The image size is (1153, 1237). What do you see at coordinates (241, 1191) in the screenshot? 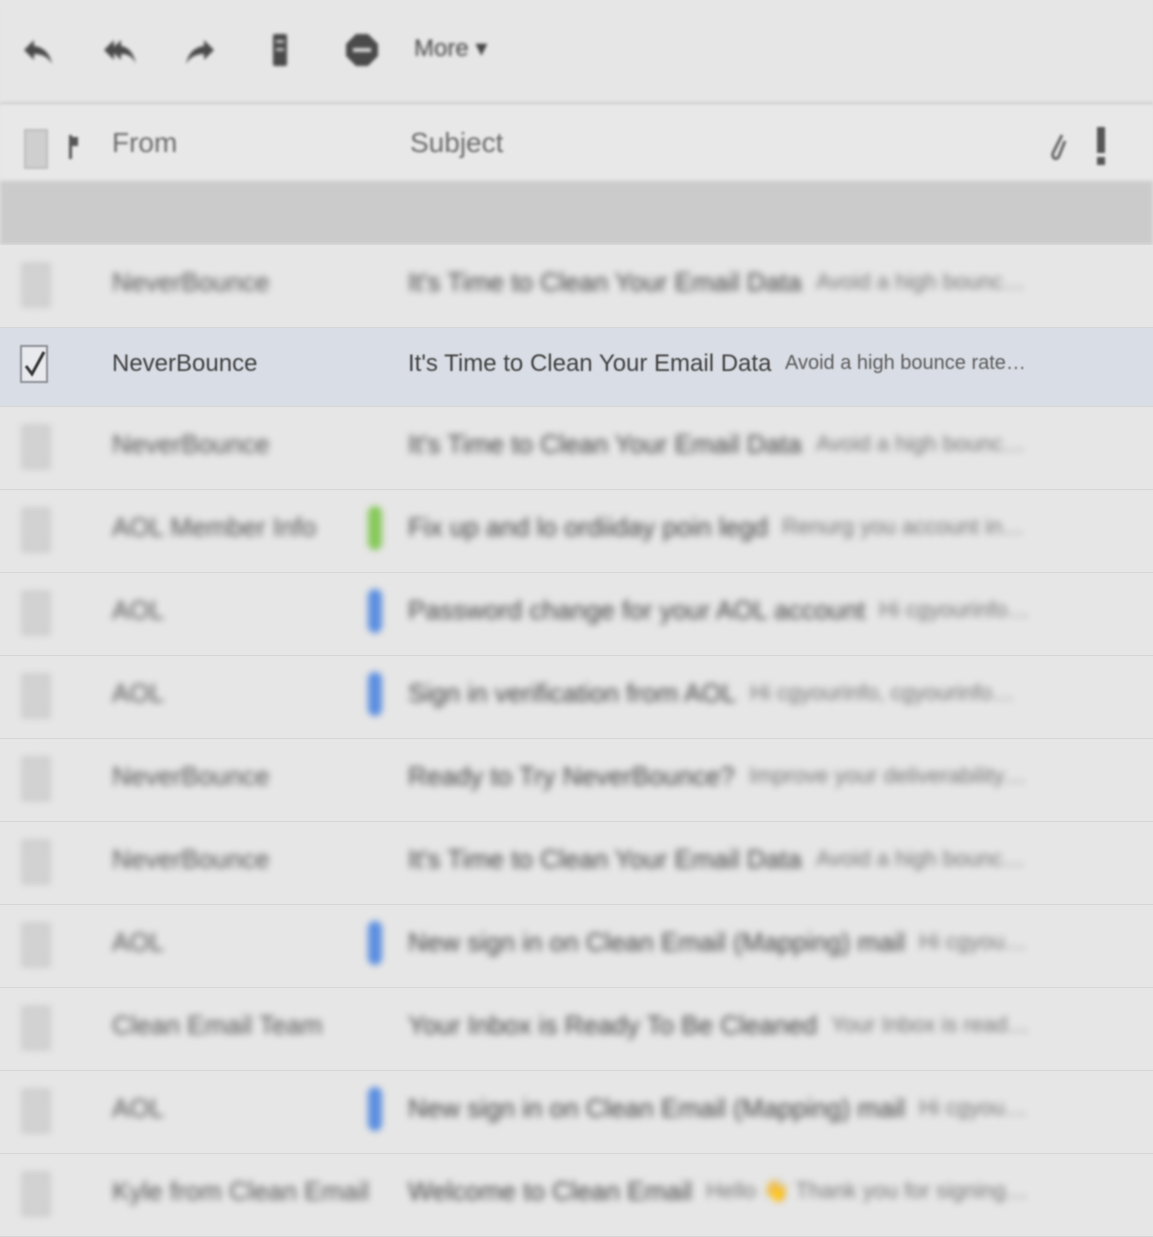
I see `message-sender: Kyle from Clean Email` at bounding box center [241, 1191].